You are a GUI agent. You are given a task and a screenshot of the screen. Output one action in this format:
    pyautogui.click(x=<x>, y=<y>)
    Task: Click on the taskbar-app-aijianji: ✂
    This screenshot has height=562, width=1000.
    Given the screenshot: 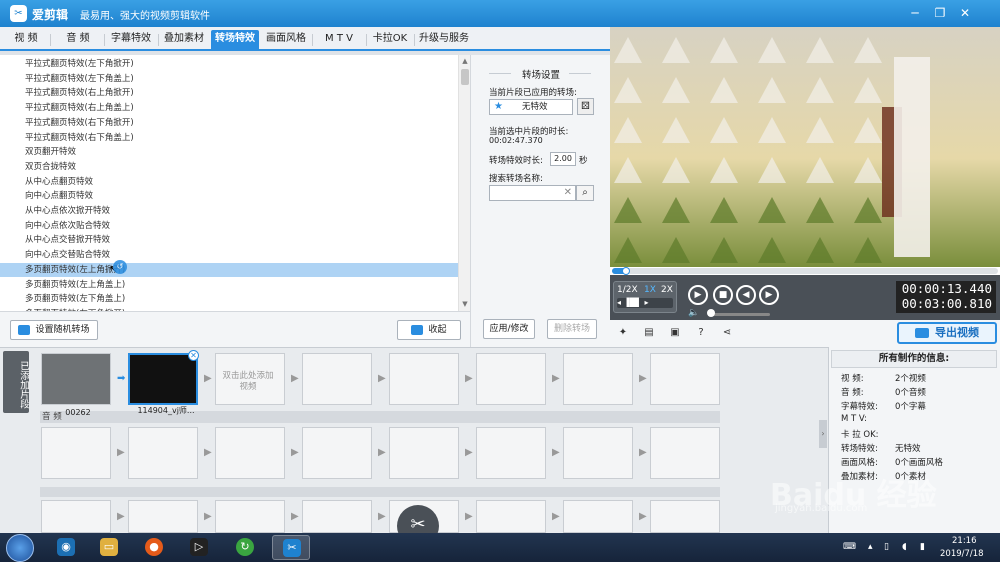 What is the action you would take?
    pyautogui.click(x=291, y=547)
    